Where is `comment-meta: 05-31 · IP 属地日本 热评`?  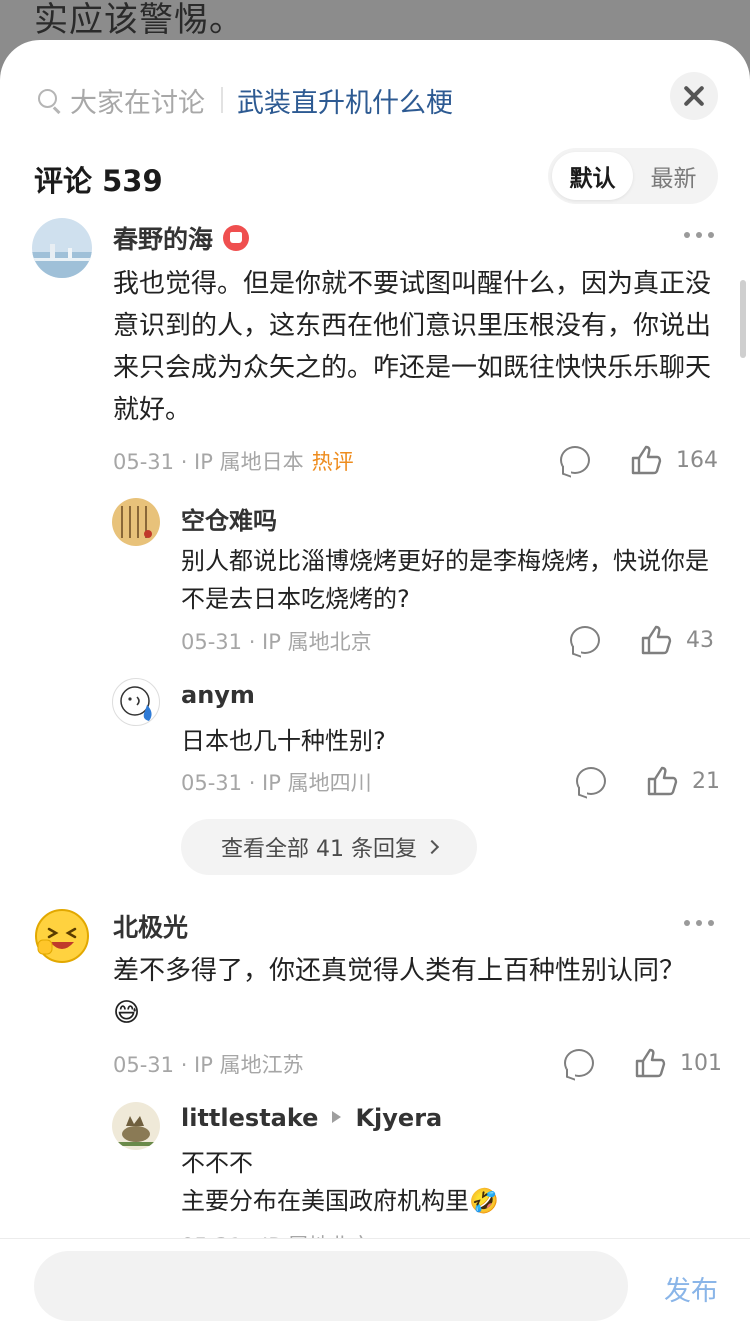 comment-meta: 05-31 · IP 属地日本 热评 is located at coordinates (233, 461).